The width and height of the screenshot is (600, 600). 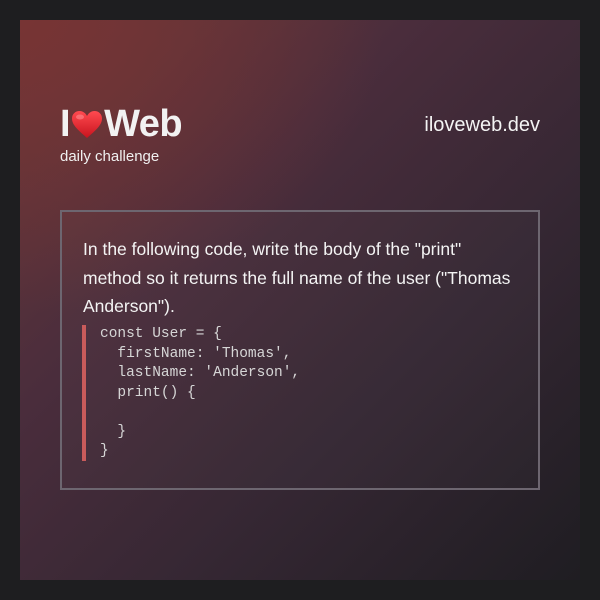 What do you see at coordinates (161, 334) in the screenshot?
I see `code-line: const User = {` at bounding box center [161, 334].